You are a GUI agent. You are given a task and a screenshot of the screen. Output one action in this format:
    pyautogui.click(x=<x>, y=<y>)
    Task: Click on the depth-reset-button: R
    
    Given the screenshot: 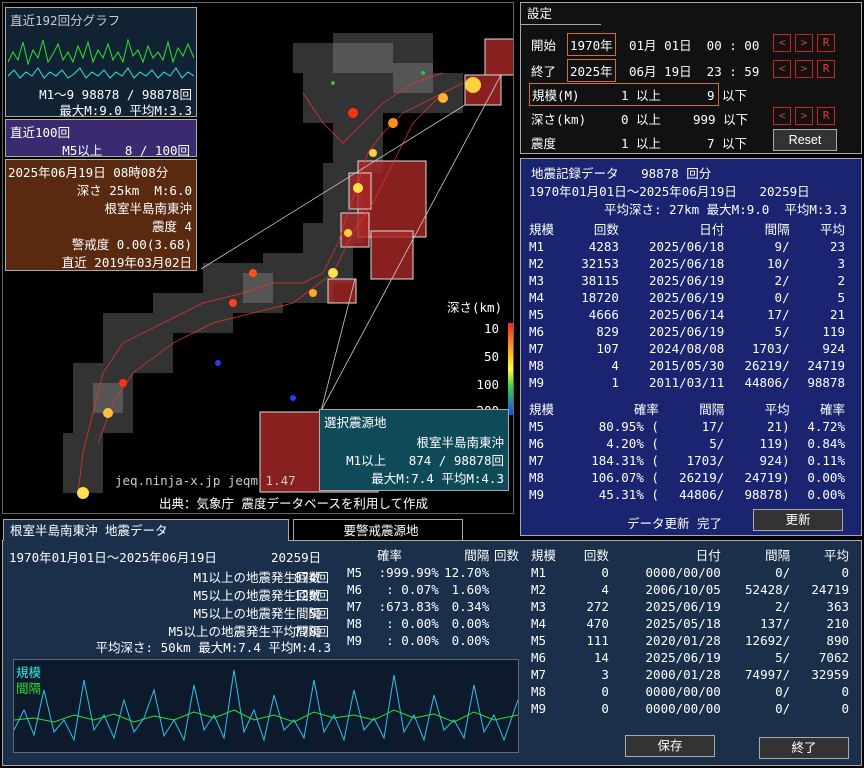 What is the action you would take?
    pyautogui.click(x=826, y=116)
    